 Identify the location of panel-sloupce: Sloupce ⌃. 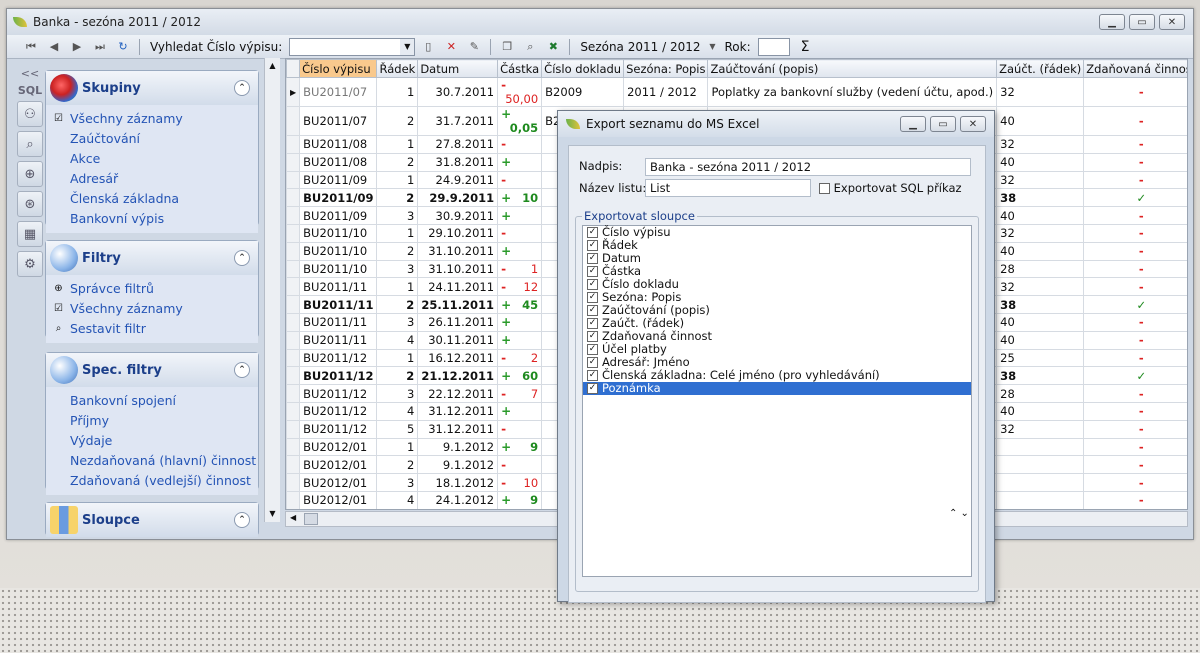
(152, 519).